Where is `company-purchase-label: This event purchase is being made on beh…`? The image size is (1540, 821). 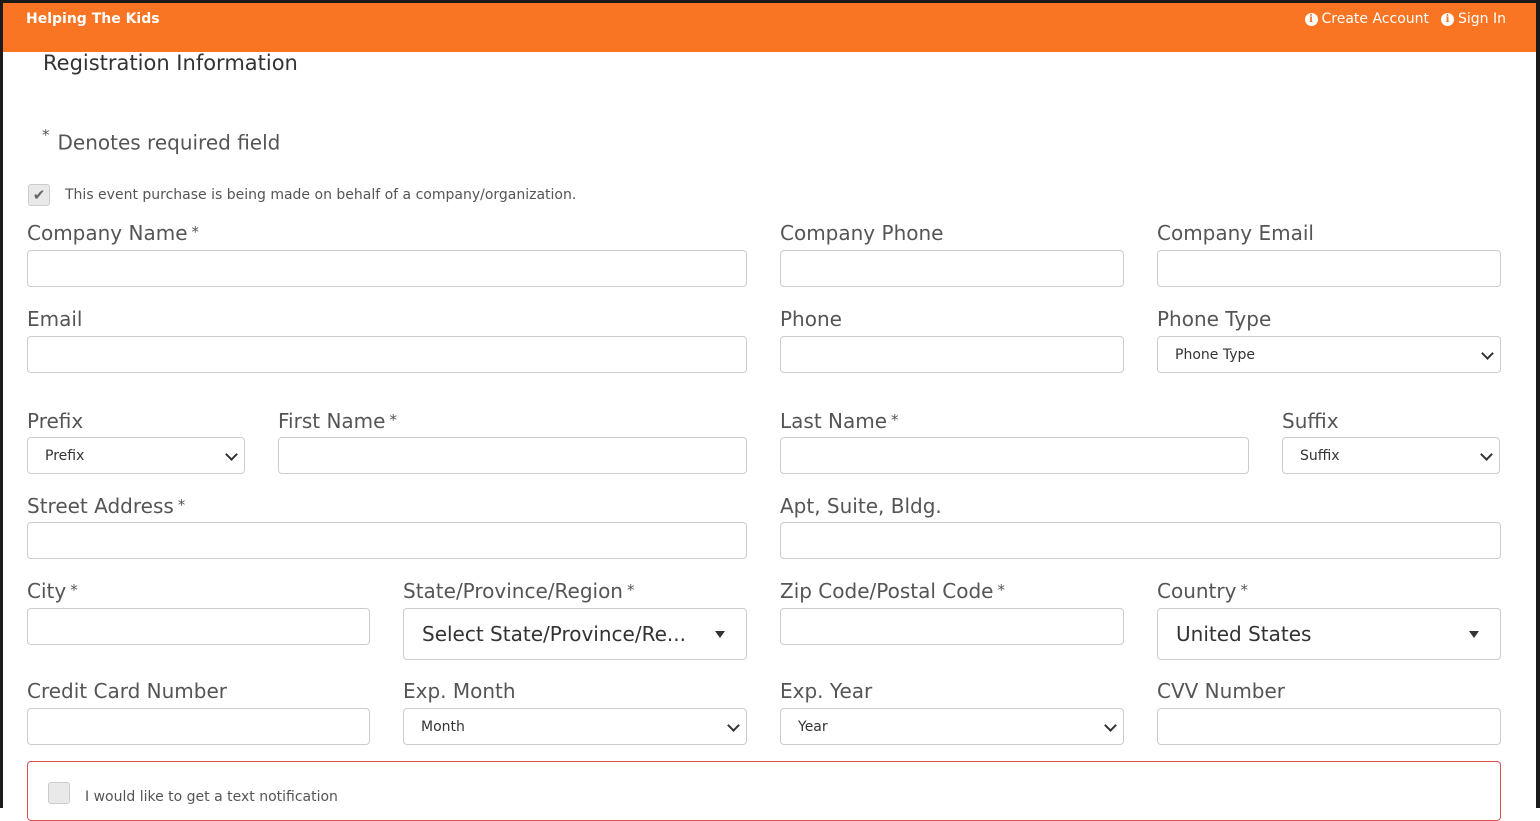 company-purchase-label: This event purchase is being made on beh… is located at coordinates (321, 195).